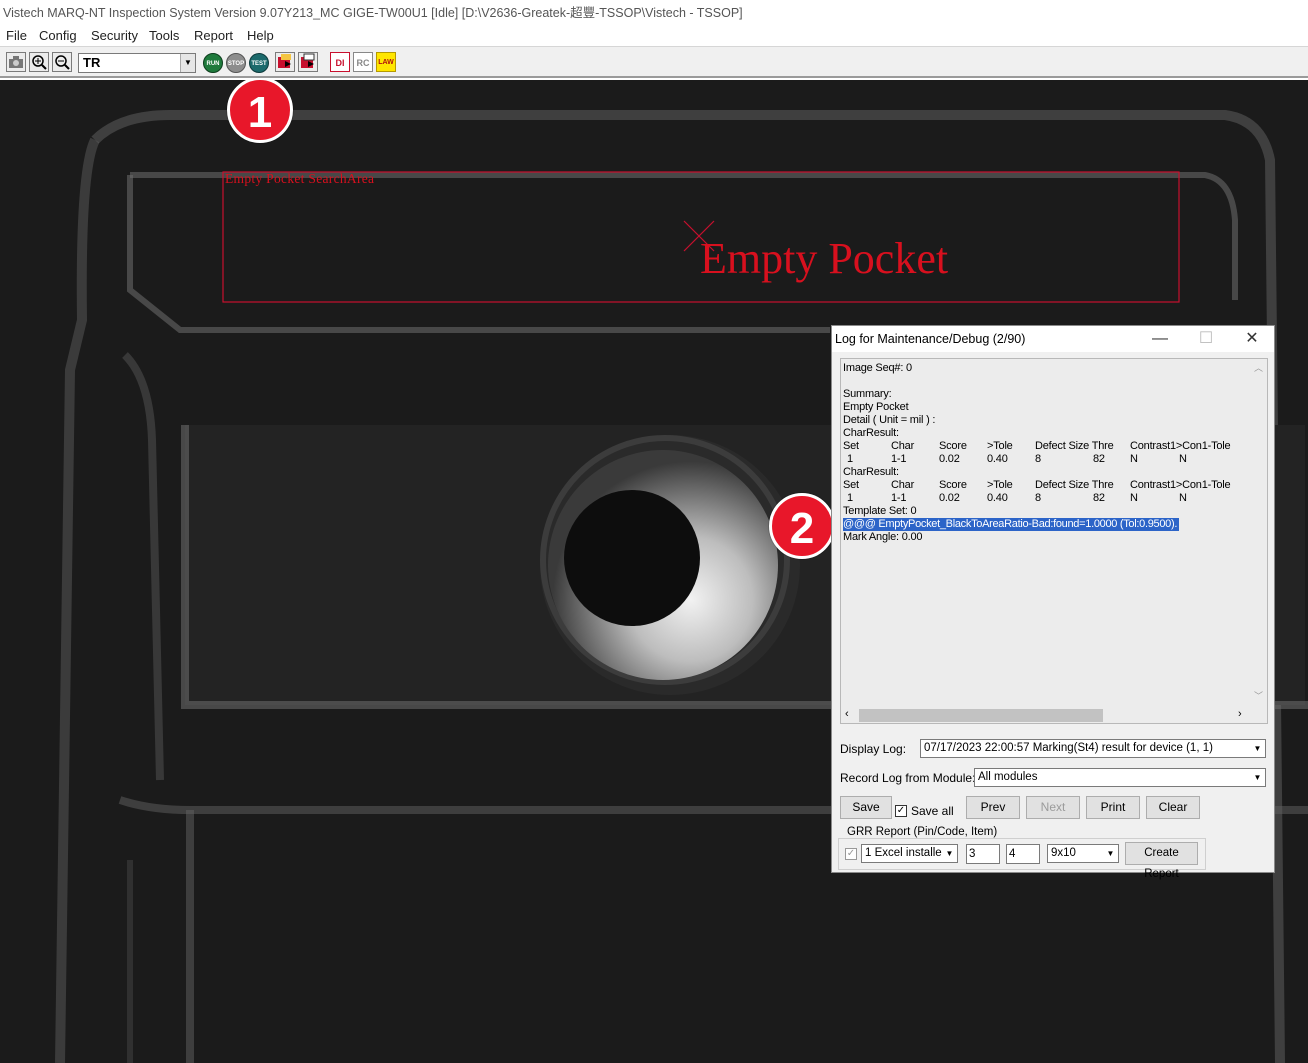  Describe the element at coordinates (1206, 339) in the screenshot. I see `maximize-icon: ☐` at that location.